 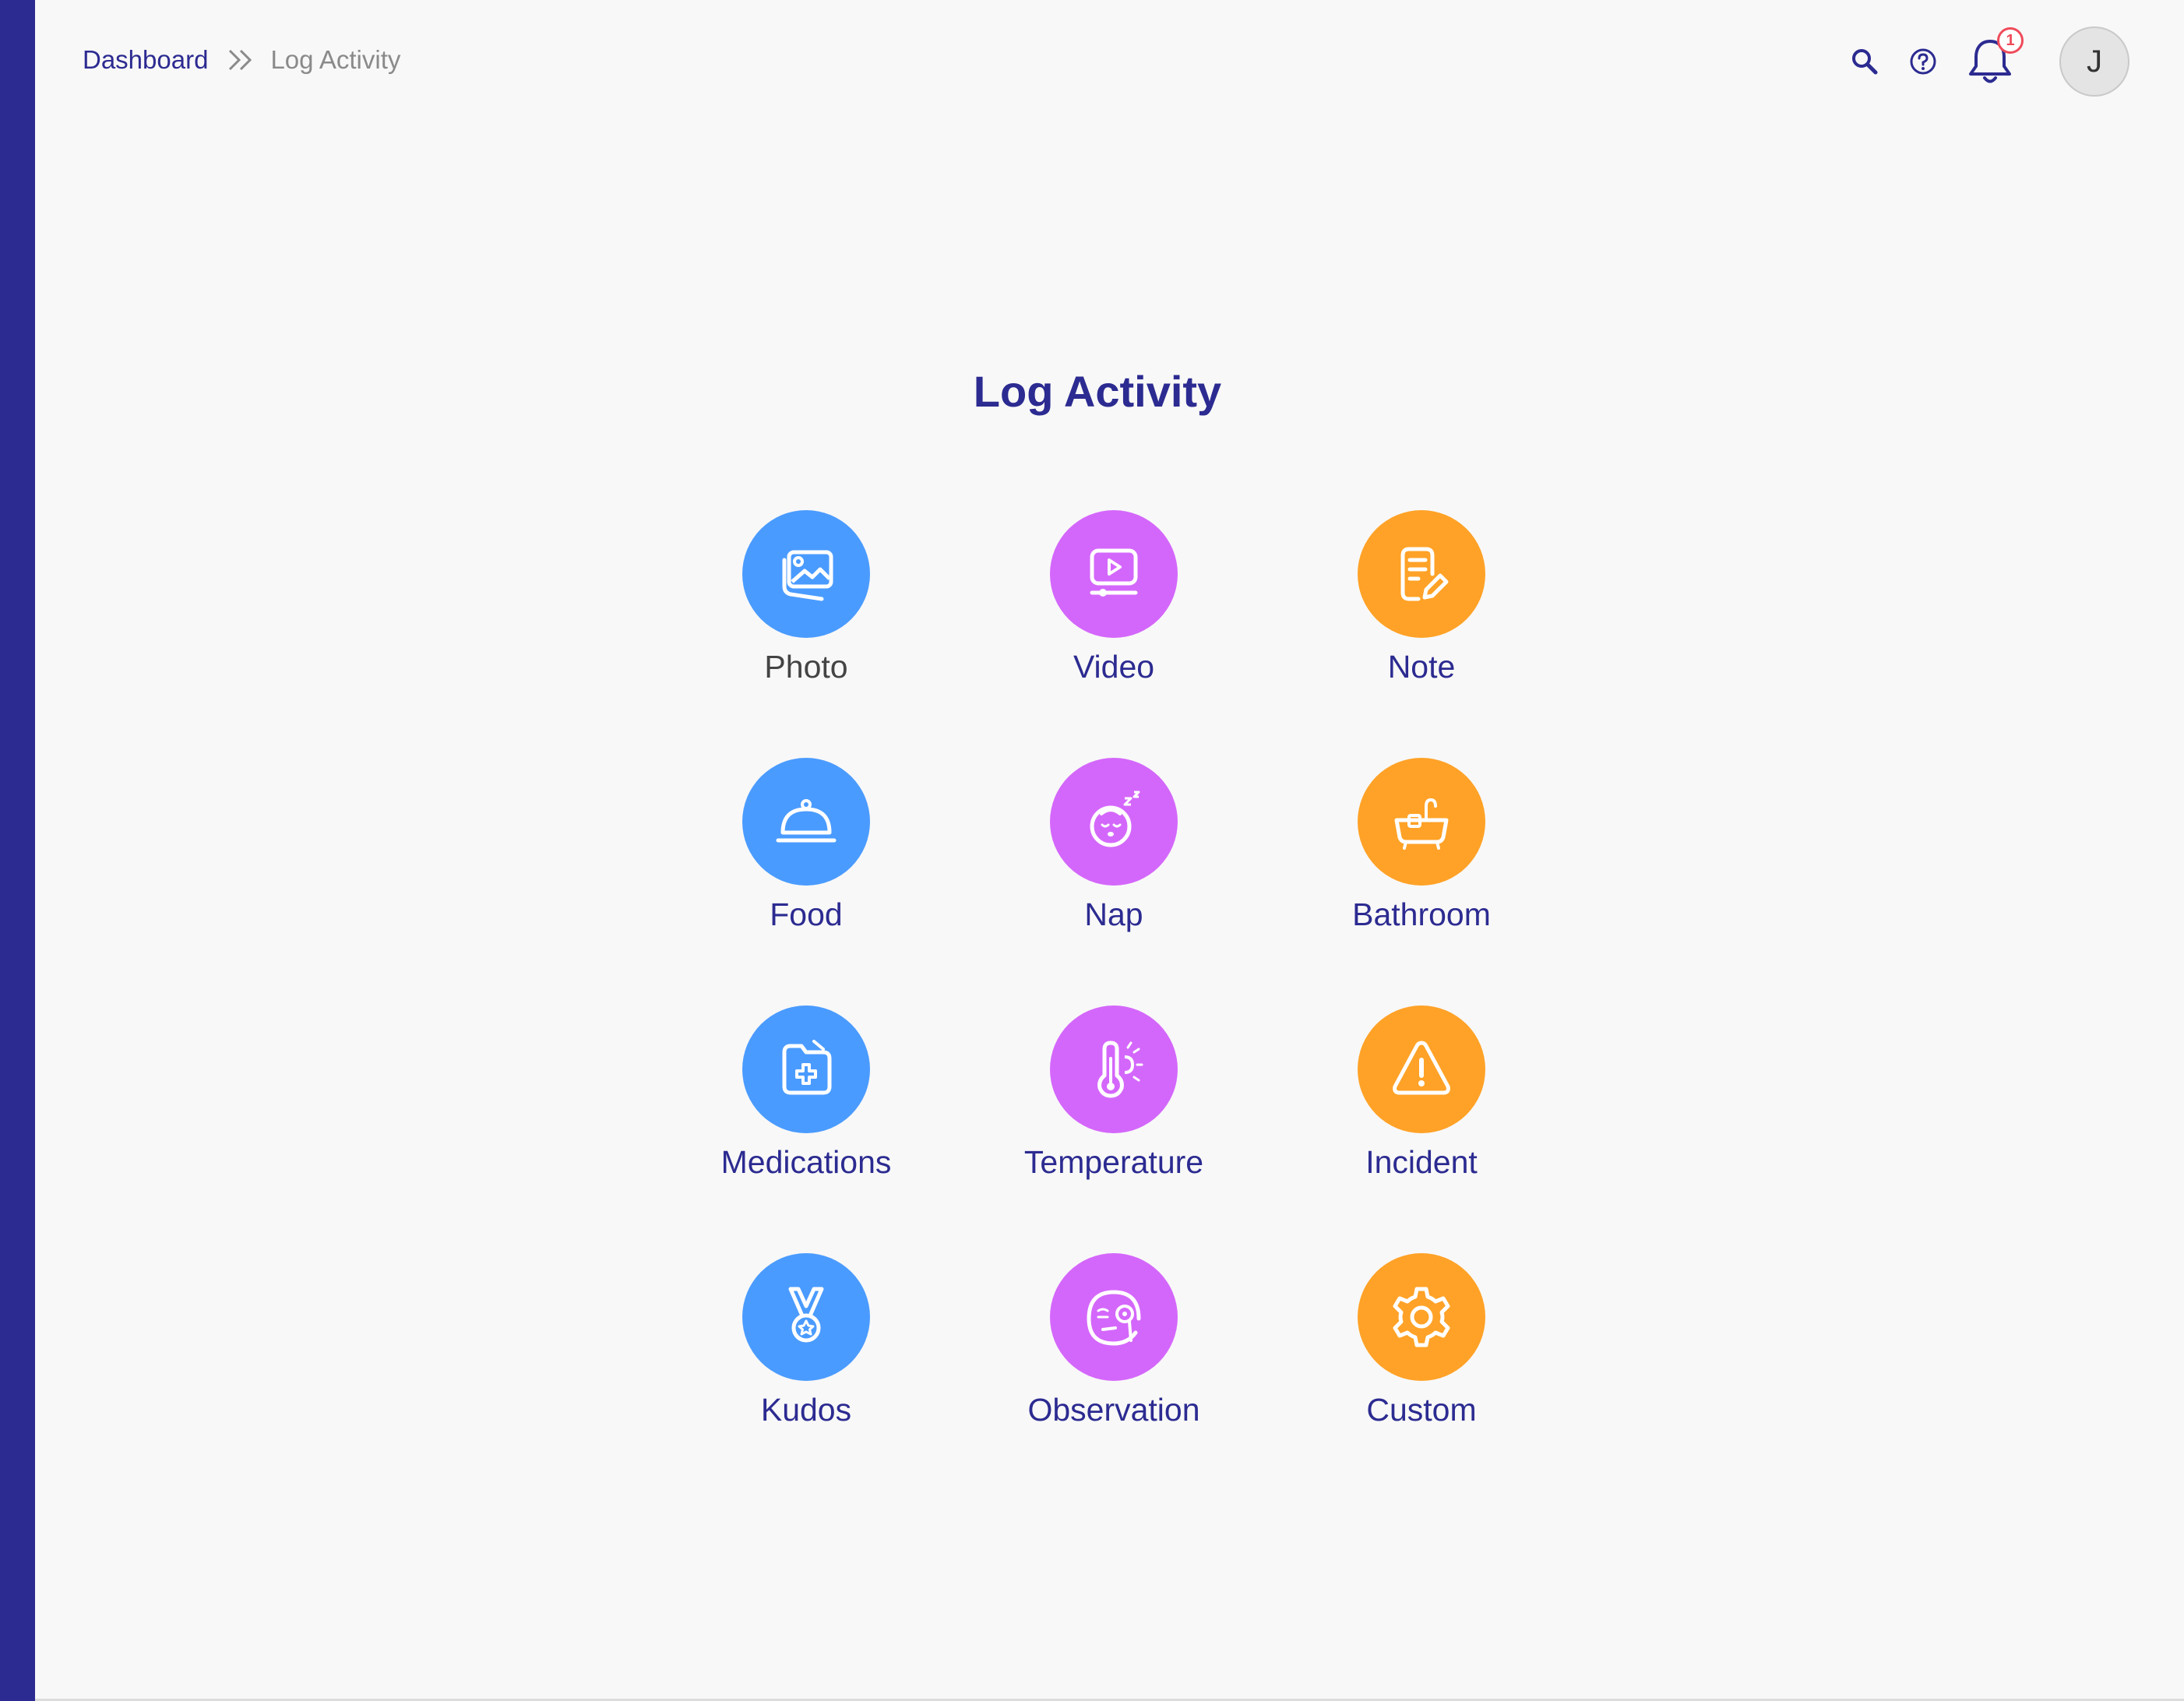 What do you see at coordinates (806, 667) in the screenshot?
I see `activity-label: Photo` at bounding box center [806, 667].